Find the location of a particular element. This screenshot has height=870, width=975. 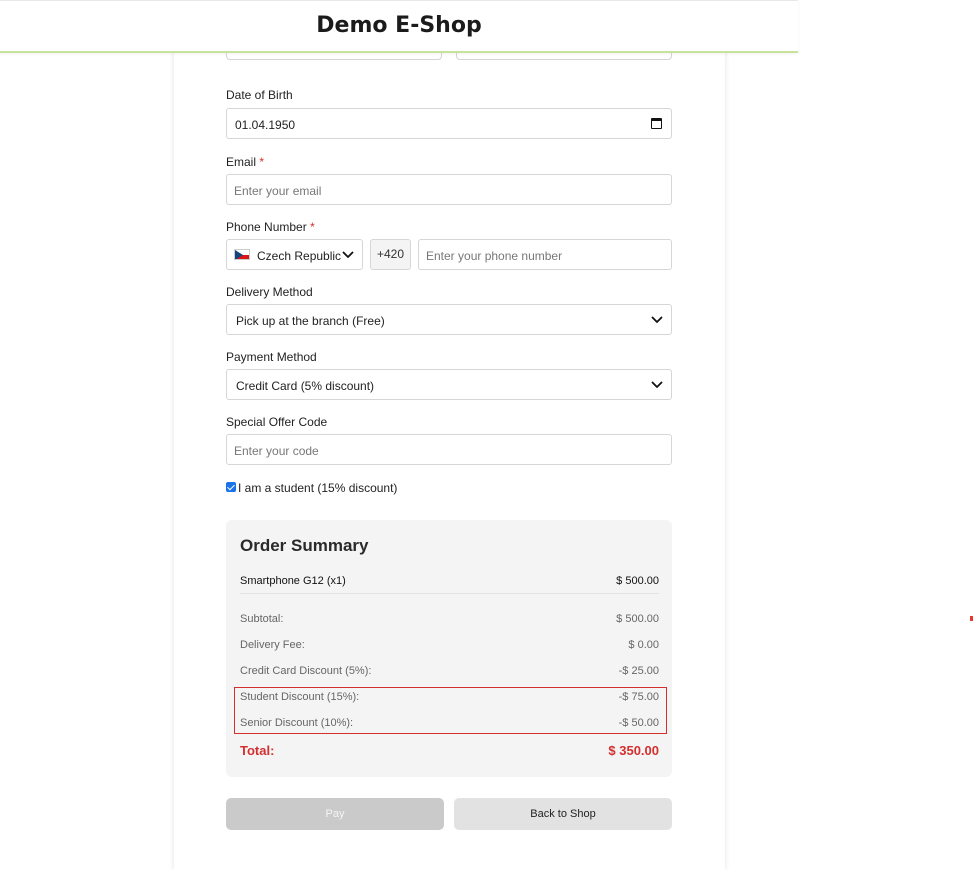

email-label: Email * is located at coordinates (245, 162).